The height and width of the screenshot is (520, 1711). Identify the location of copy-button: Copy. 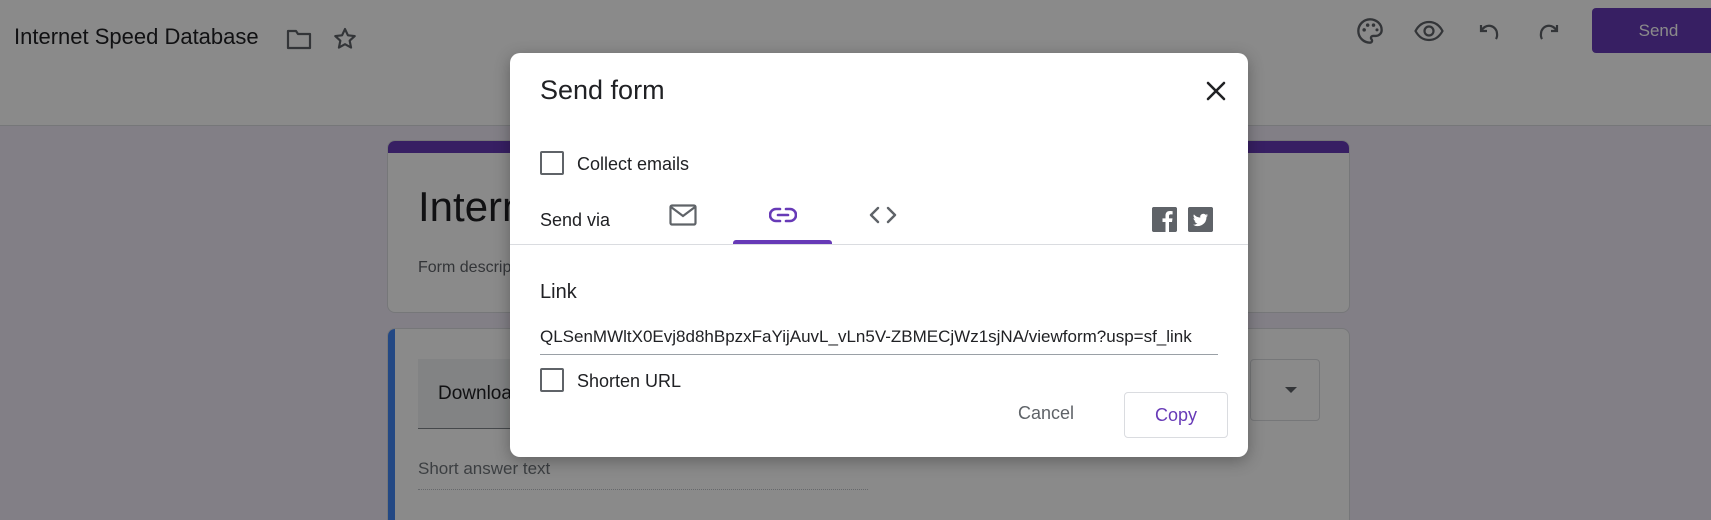
(1176, 415).